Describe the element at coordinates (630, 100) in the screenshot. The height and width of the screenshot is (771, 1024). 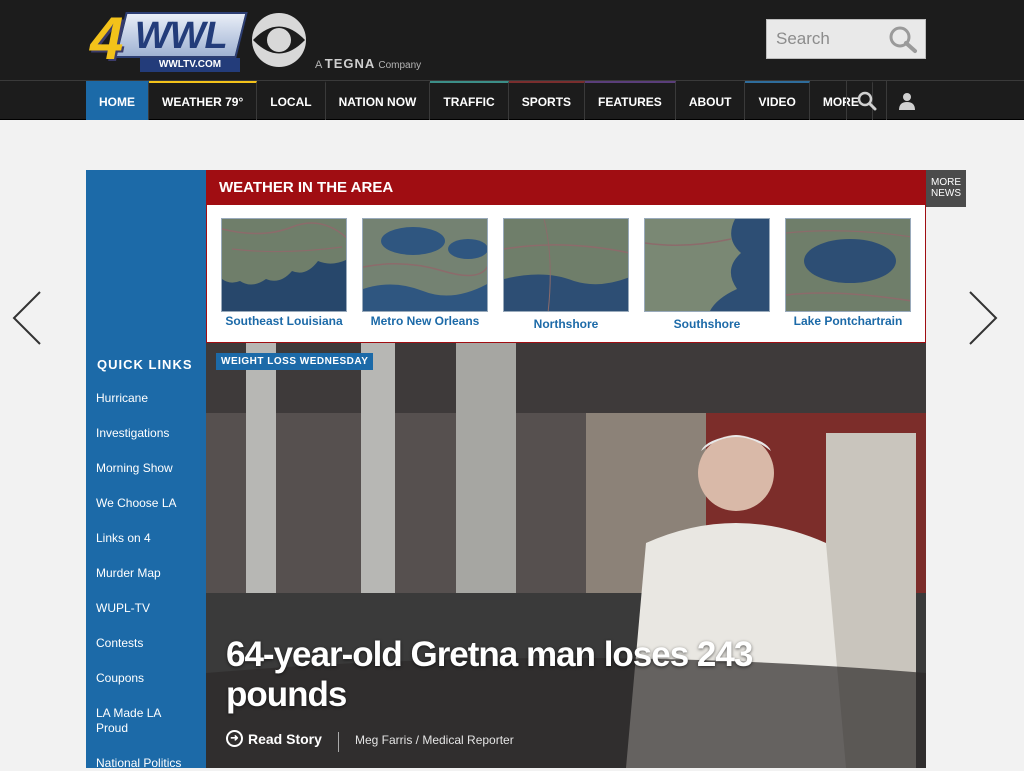
I see `nav-item-features: FEATURES` at that location.